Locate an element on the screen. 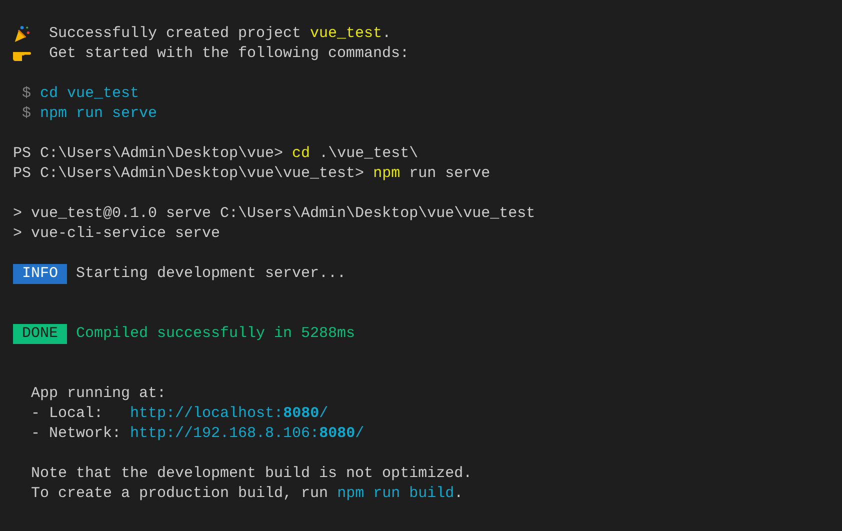 This screenshot has height=531, width=842. terminal-line: Note that the development build is not optimized. is located at coordinates (251, 474).